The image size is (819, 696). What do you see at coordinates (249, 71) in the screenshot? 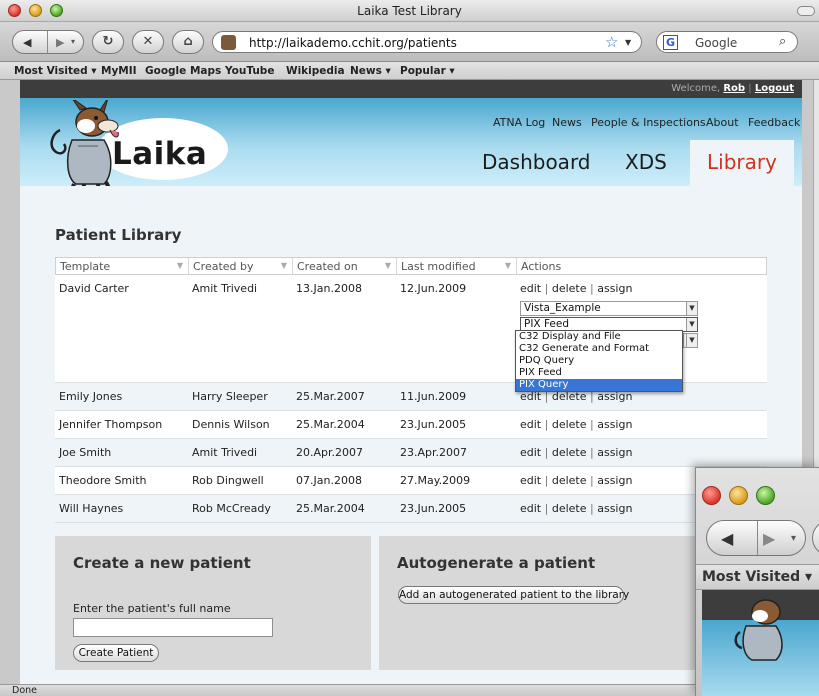
I see `bookmark-youtube: YouTube` at bounding box center [249, 71].